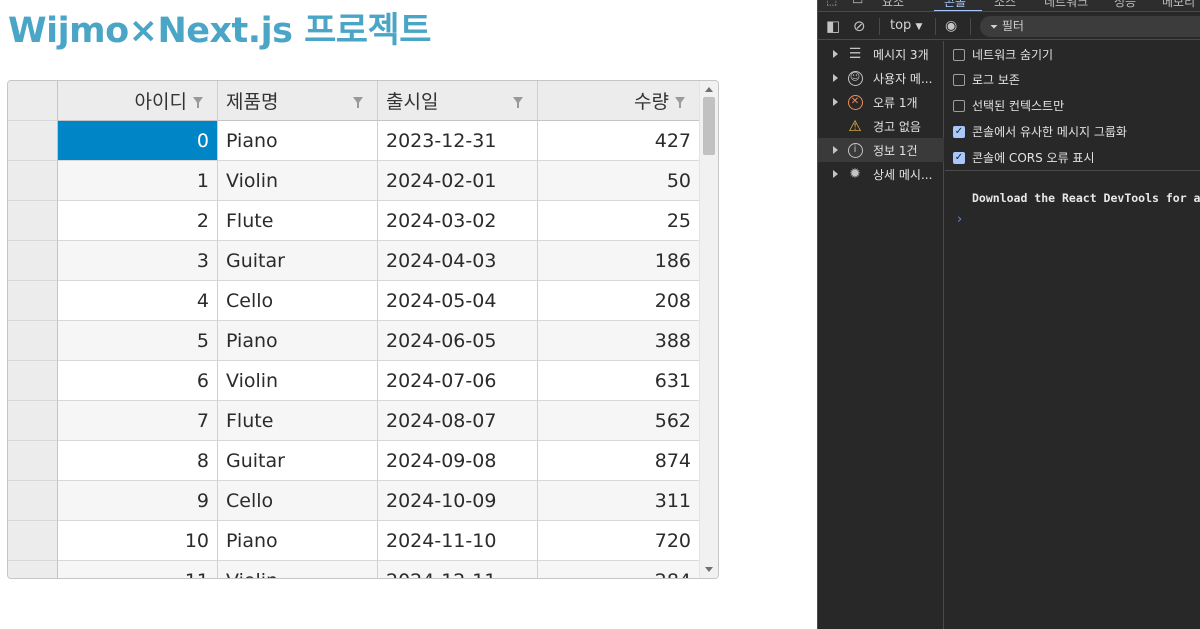 Image resolution: width=1200 pixels, height=629 pixels. I want to click on sidebar-item-warning: ⚠ 경고 없음, so click(881, 126).